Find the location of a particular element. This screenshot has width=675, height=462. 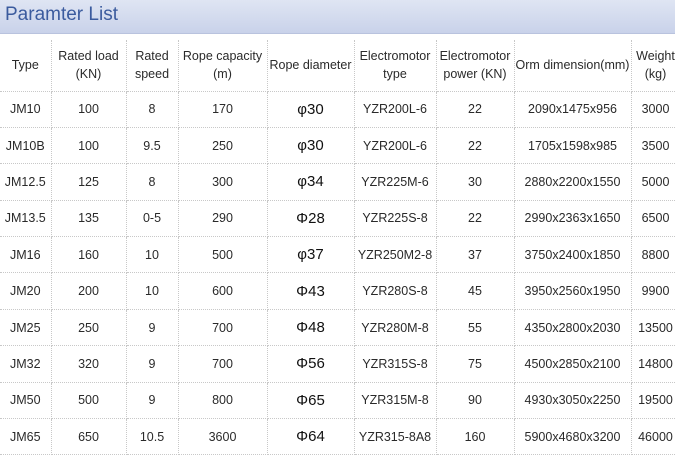

table-cell: 46000 is located at coordinates (653, 437).